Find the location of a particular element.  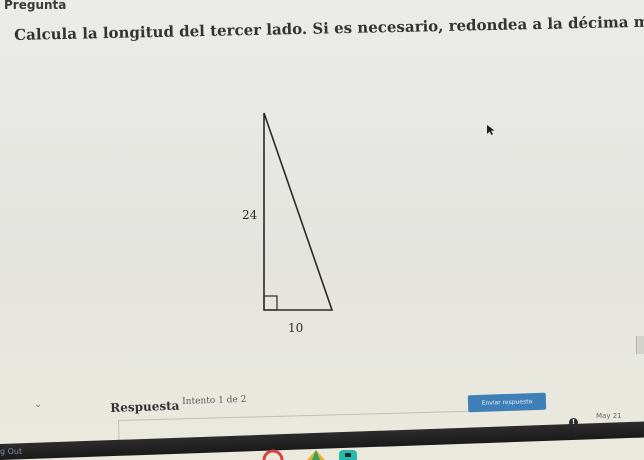

side-panel-handle is located at coordinates (640, 345).